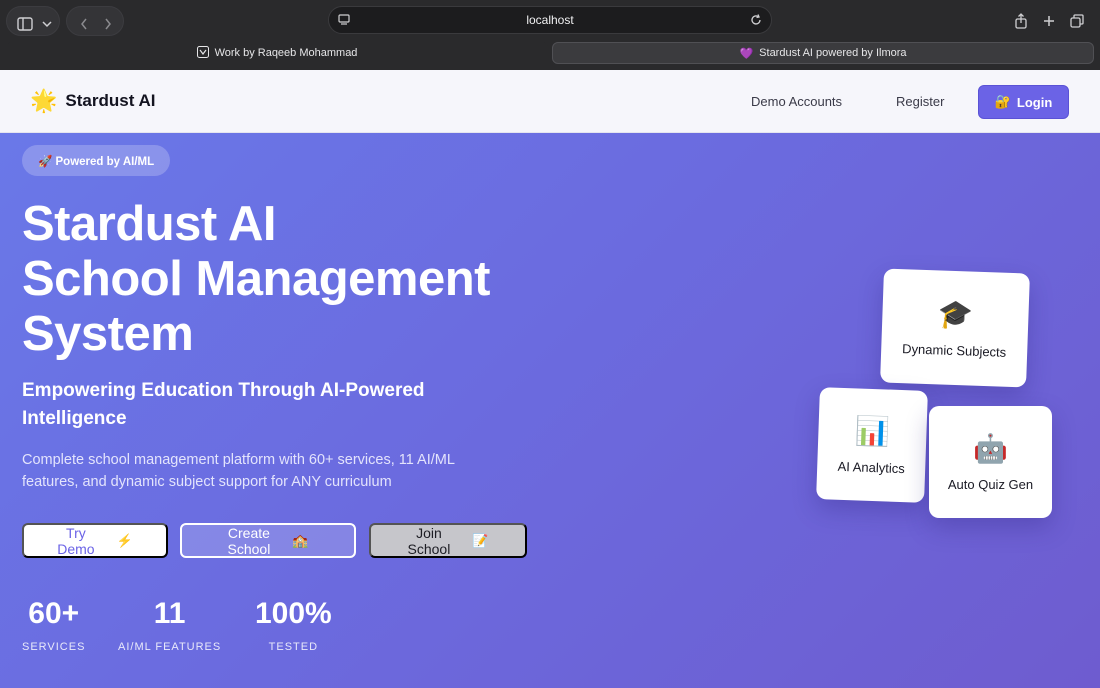 This screenshot has width=1100, height=688. Describe the element at coordinates (920, 101) in the screenshot. I see `nav-register: Register` at that location.